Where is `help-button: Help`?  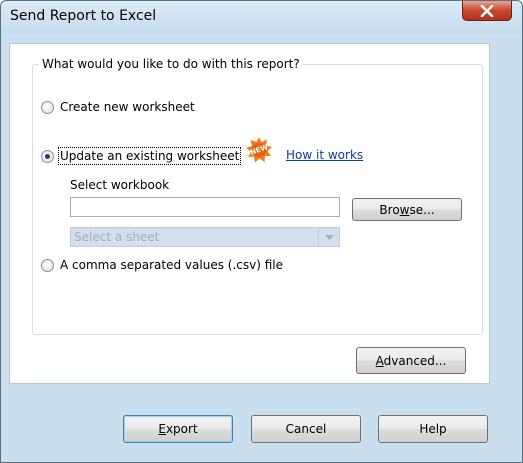 help-button: Help is located at coordinates (433, 429).